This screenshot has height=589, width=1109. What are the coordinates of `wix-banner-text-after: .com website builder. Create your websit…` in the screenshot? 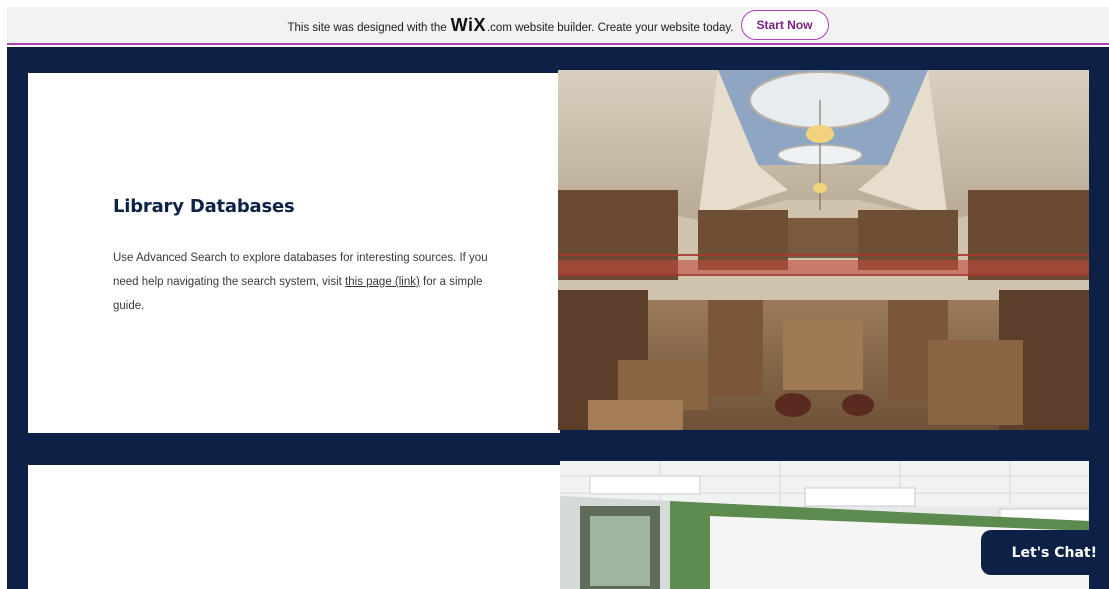 It's located at (610, 27).